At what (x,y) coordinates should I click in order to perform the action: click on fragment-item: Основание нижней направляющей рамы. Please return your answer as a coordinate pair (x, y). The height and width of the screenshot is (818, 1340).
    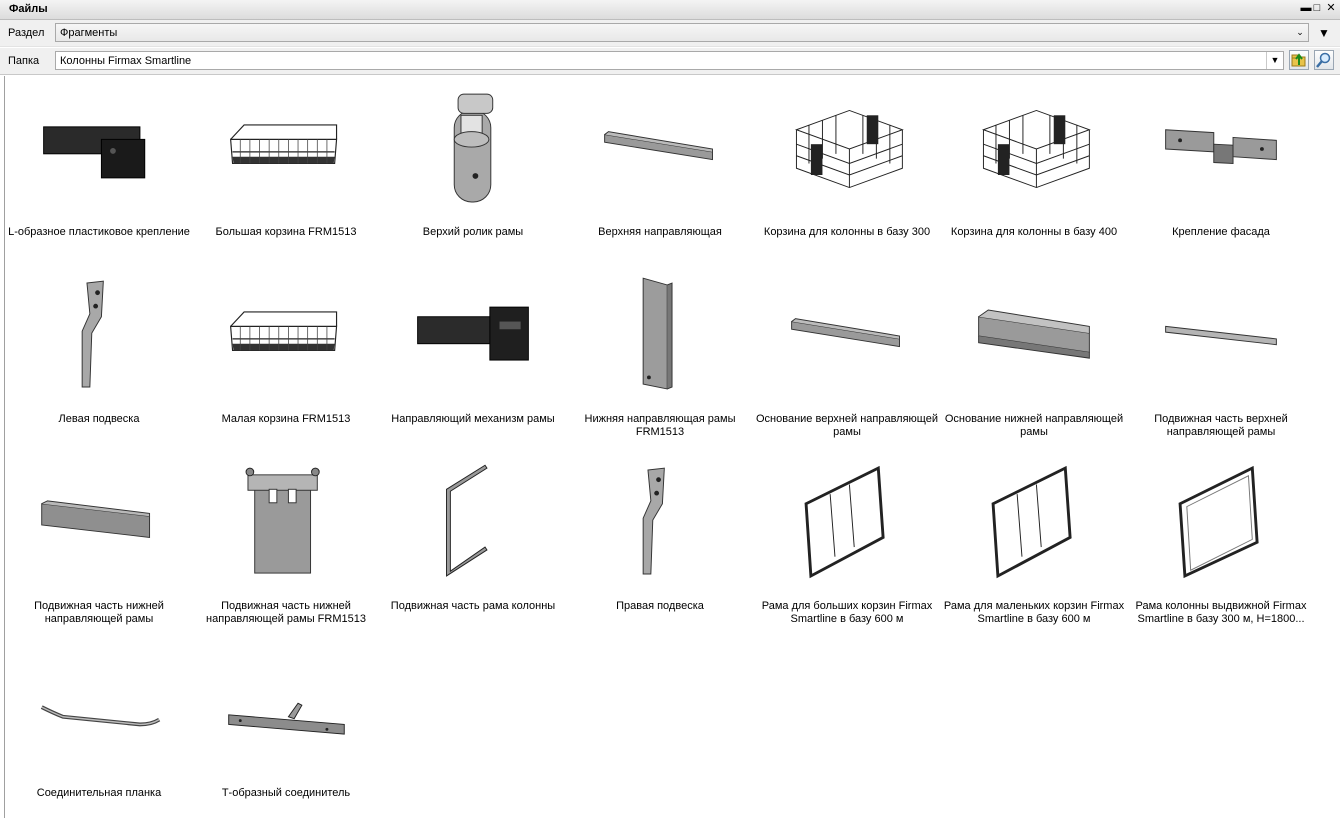
    Looking at the image, I should click on (1034, 353).